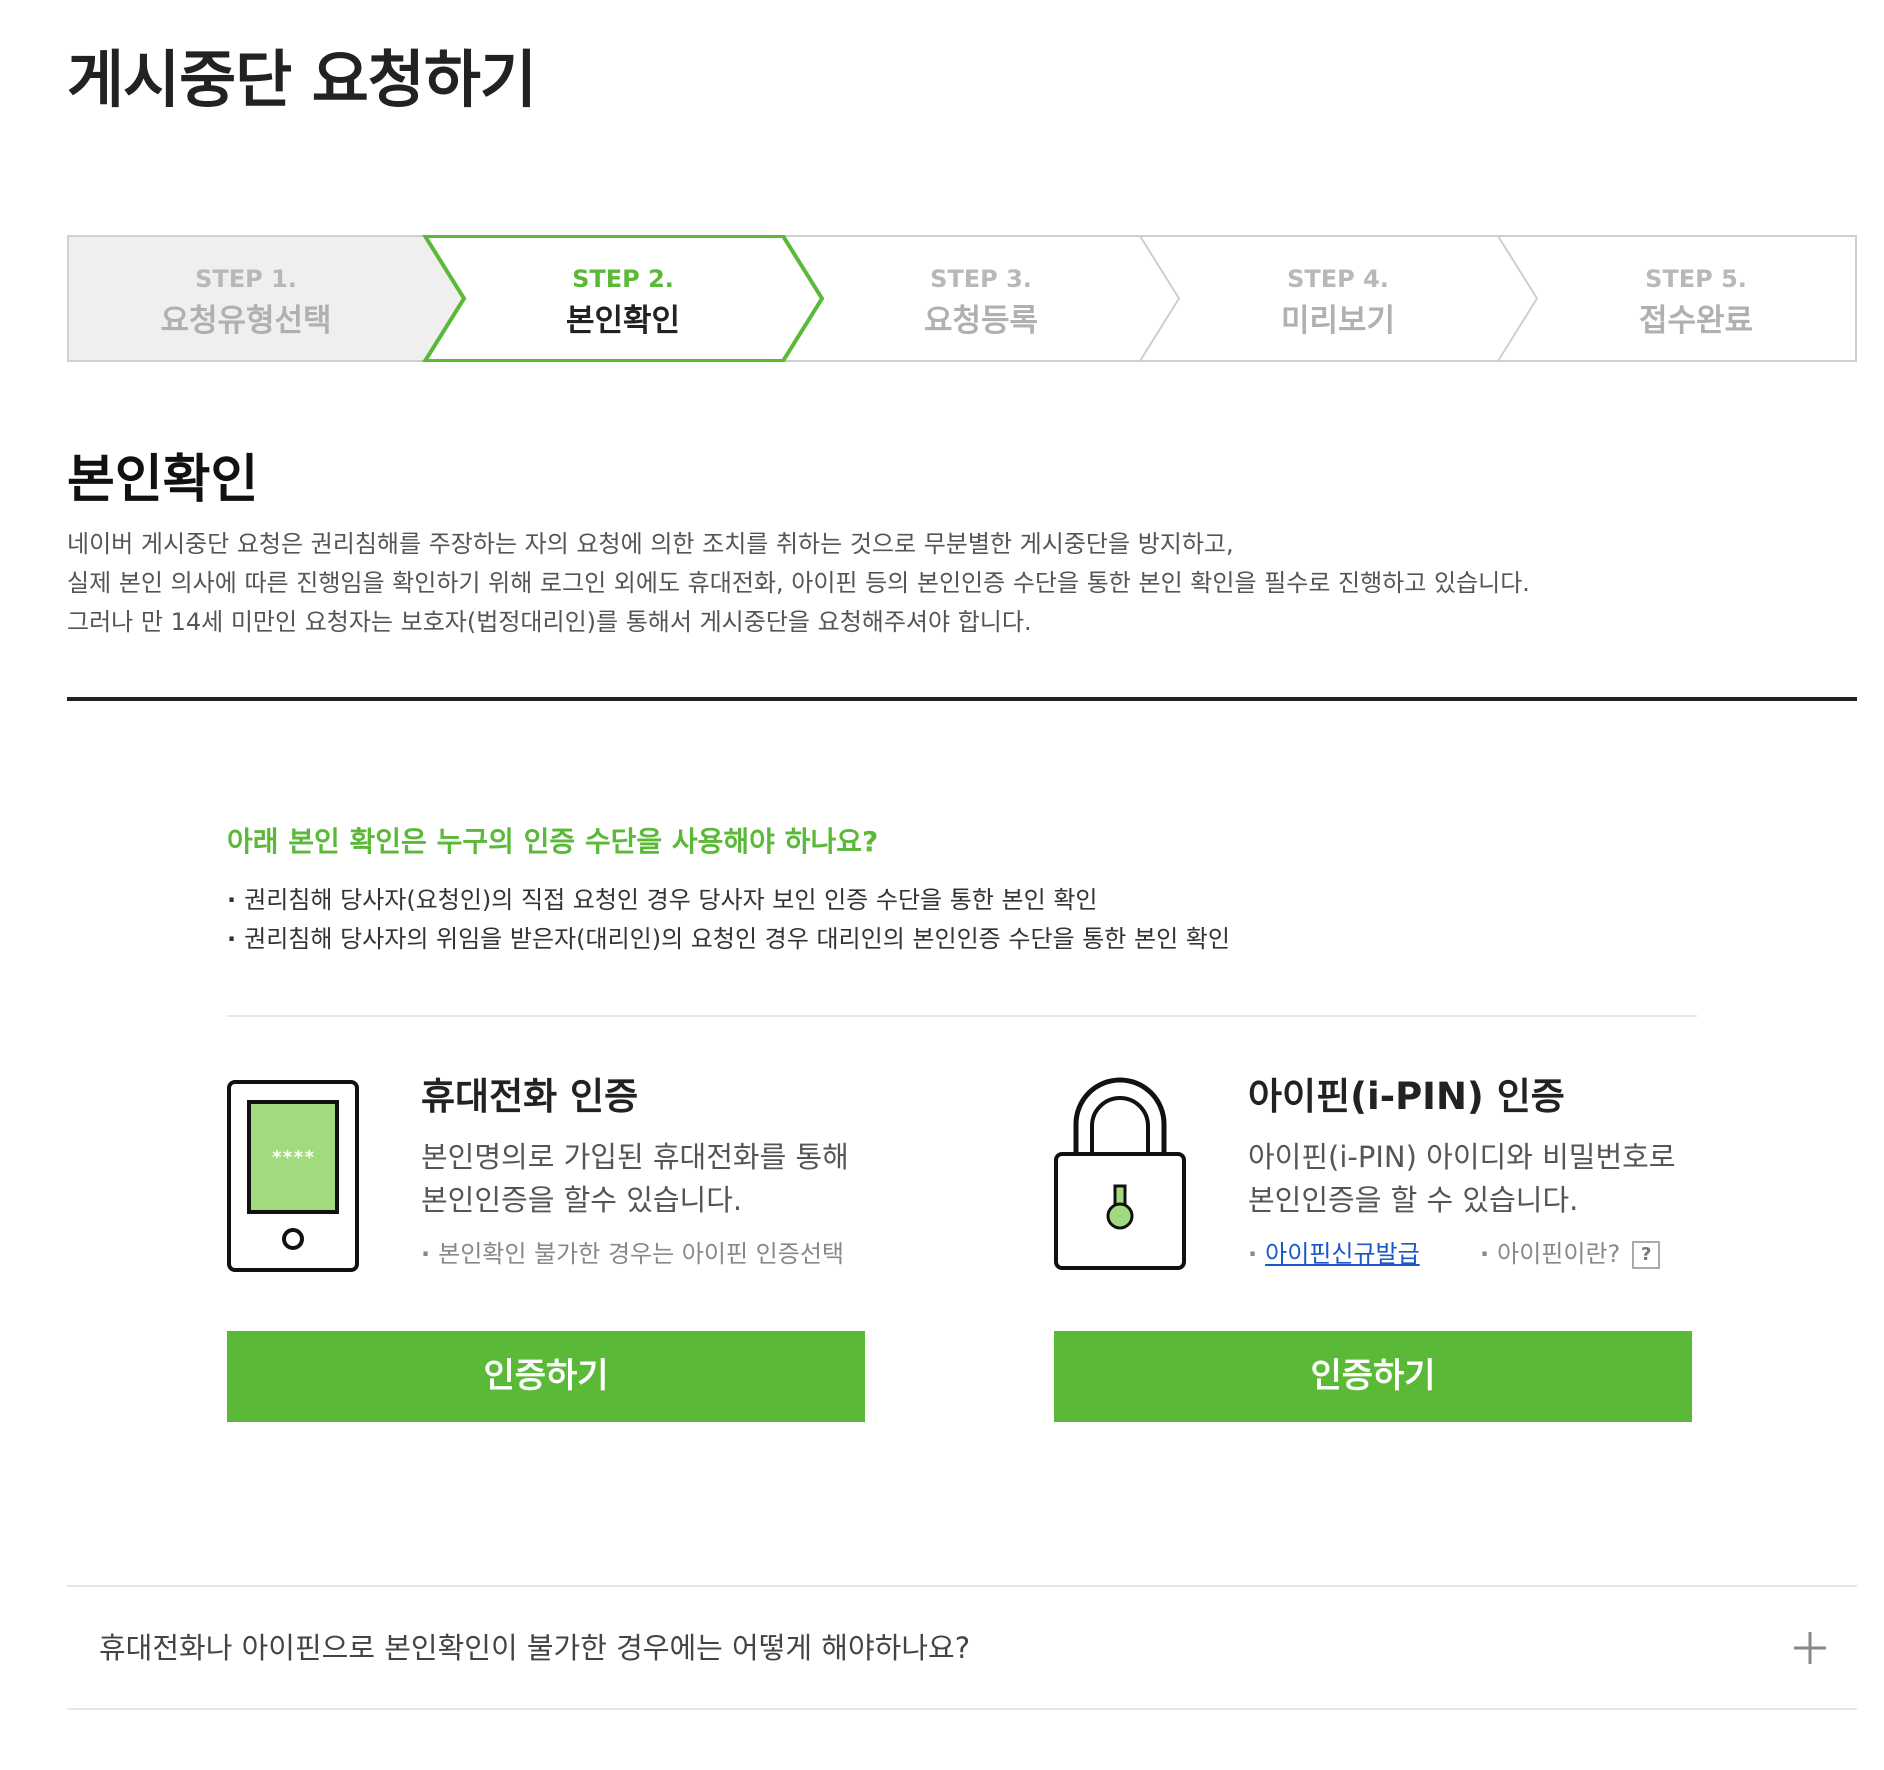 Image resolution: width=1884 pixels, height=1770 pixels. Describe the element at coordinates (1696, 279) in the screenshot. I see `step-5-number: STEP 5.` at that location.